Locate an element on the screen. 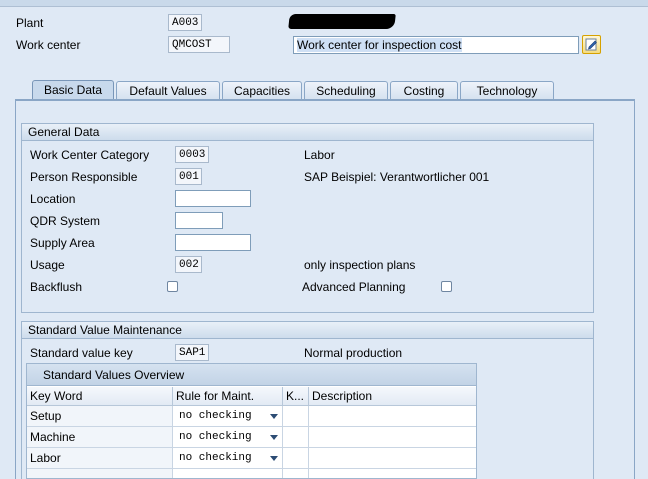 The height and width of the screenshot is (479, 648). person-responsible-label: Person Responsible is located at coordinates (84, 177).